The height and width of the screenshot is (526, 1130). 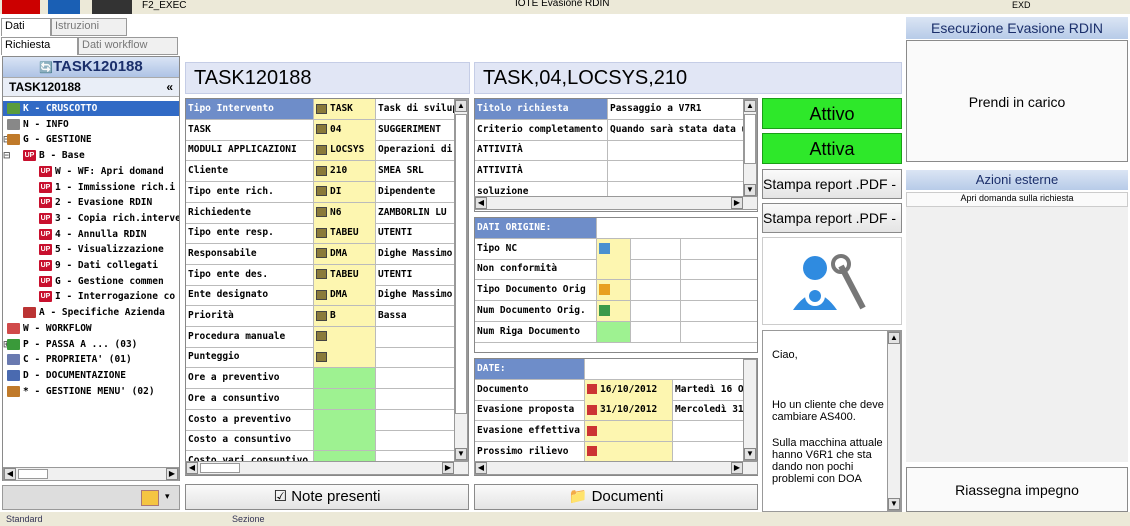 What do you see at coordinates (250, 316) in the screenshot?
I see `row-label: Priorità` at bounding box center [250, 316].